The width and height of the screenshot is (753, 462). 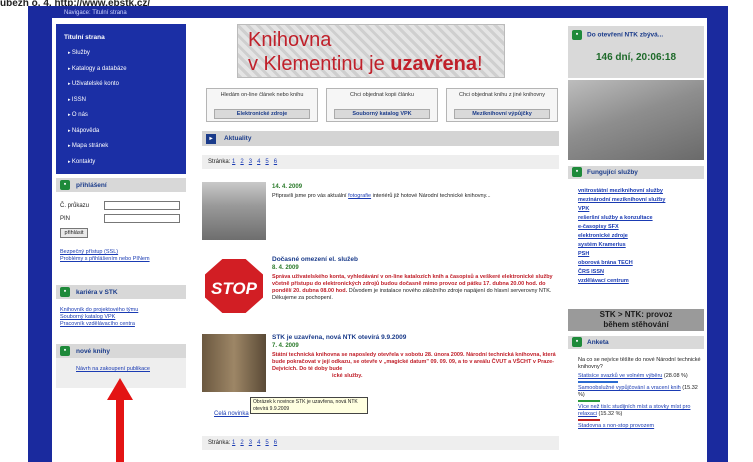 I want to click on interlibrary-loan-button: Meziknihovní výpůjčky, so click(x=502, y=114).